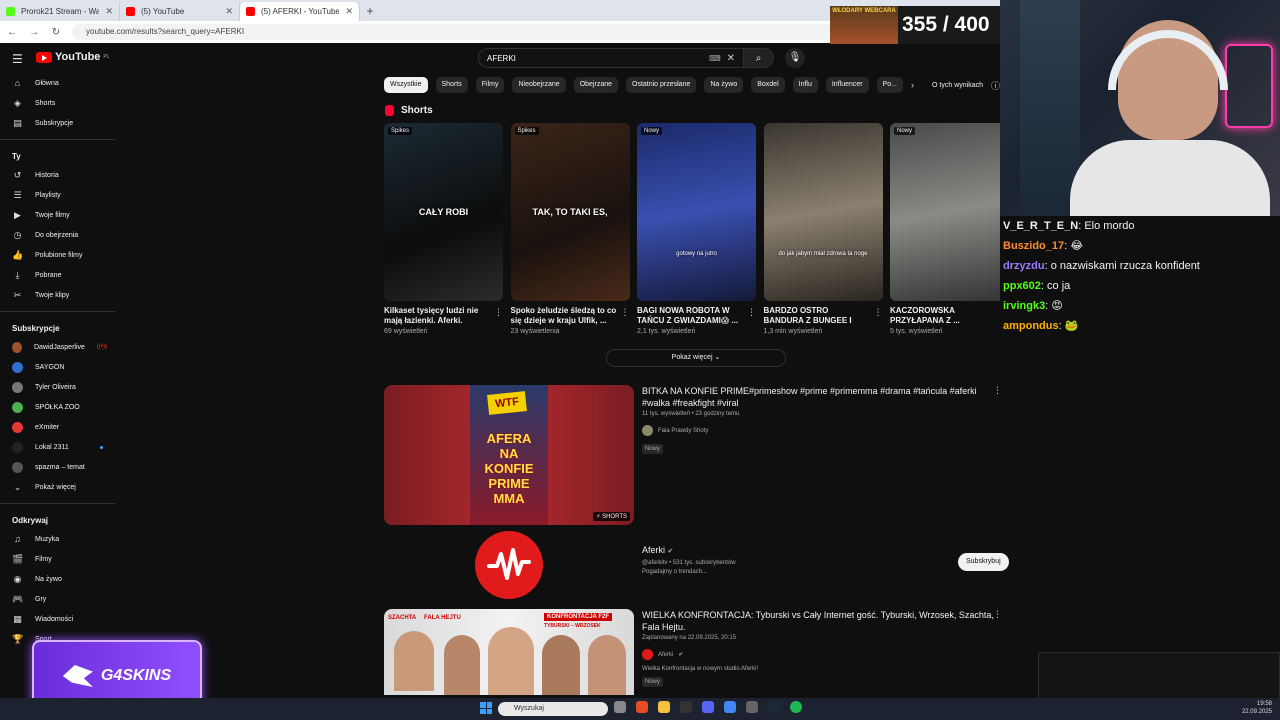 This screenshot has height=720, width=1280. What do you see at coordinates (724, 85) in the screenshot?
I see `filter-chip: Na żywo` at bounding box center [724, 85].